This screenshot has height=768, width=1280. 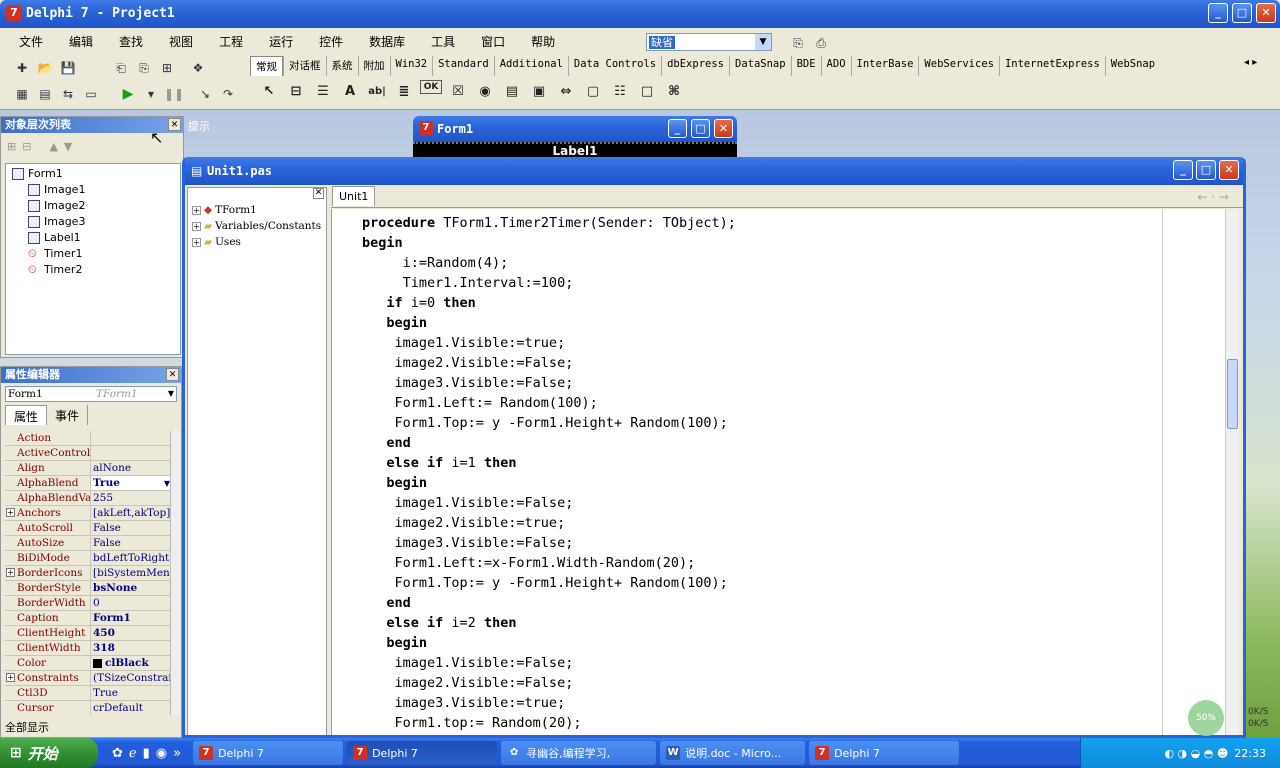 I want to click on property-row: AutoSize False, so click(x=88, y=543).